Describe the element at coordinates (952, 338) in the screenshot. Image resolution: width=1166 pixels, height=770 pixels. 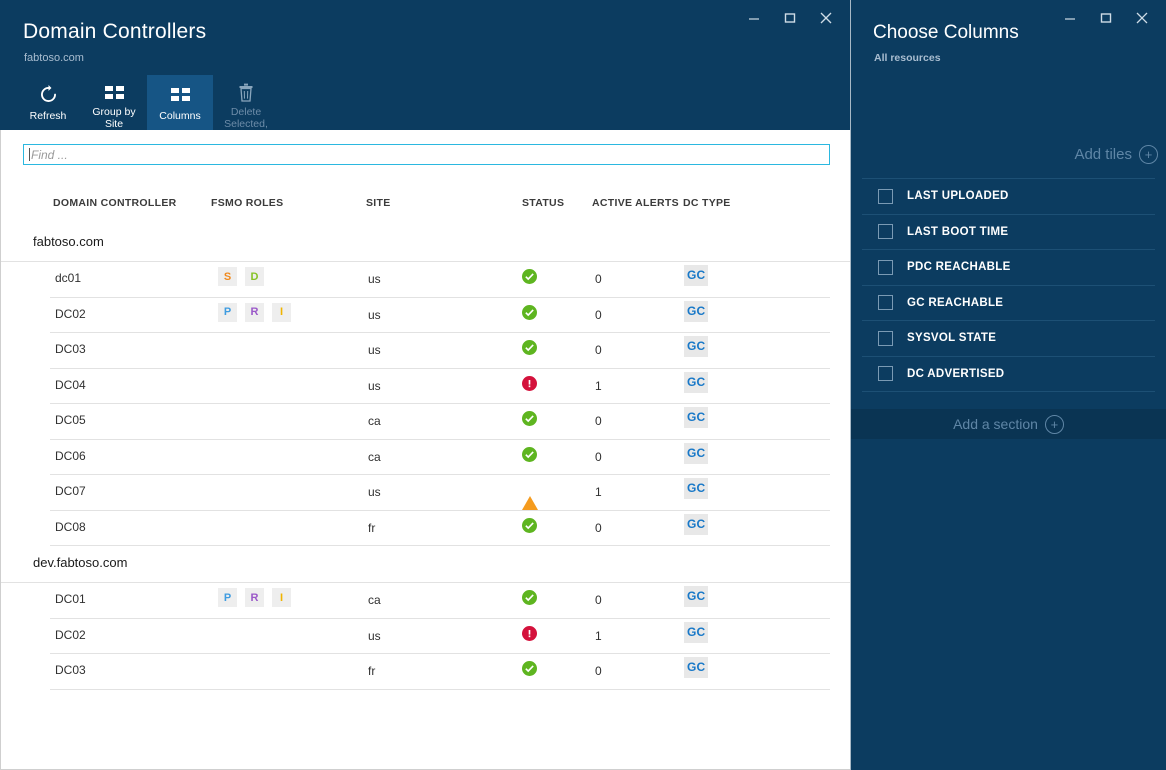
I see `column-option-label: SYSVOL STATE` at that location.